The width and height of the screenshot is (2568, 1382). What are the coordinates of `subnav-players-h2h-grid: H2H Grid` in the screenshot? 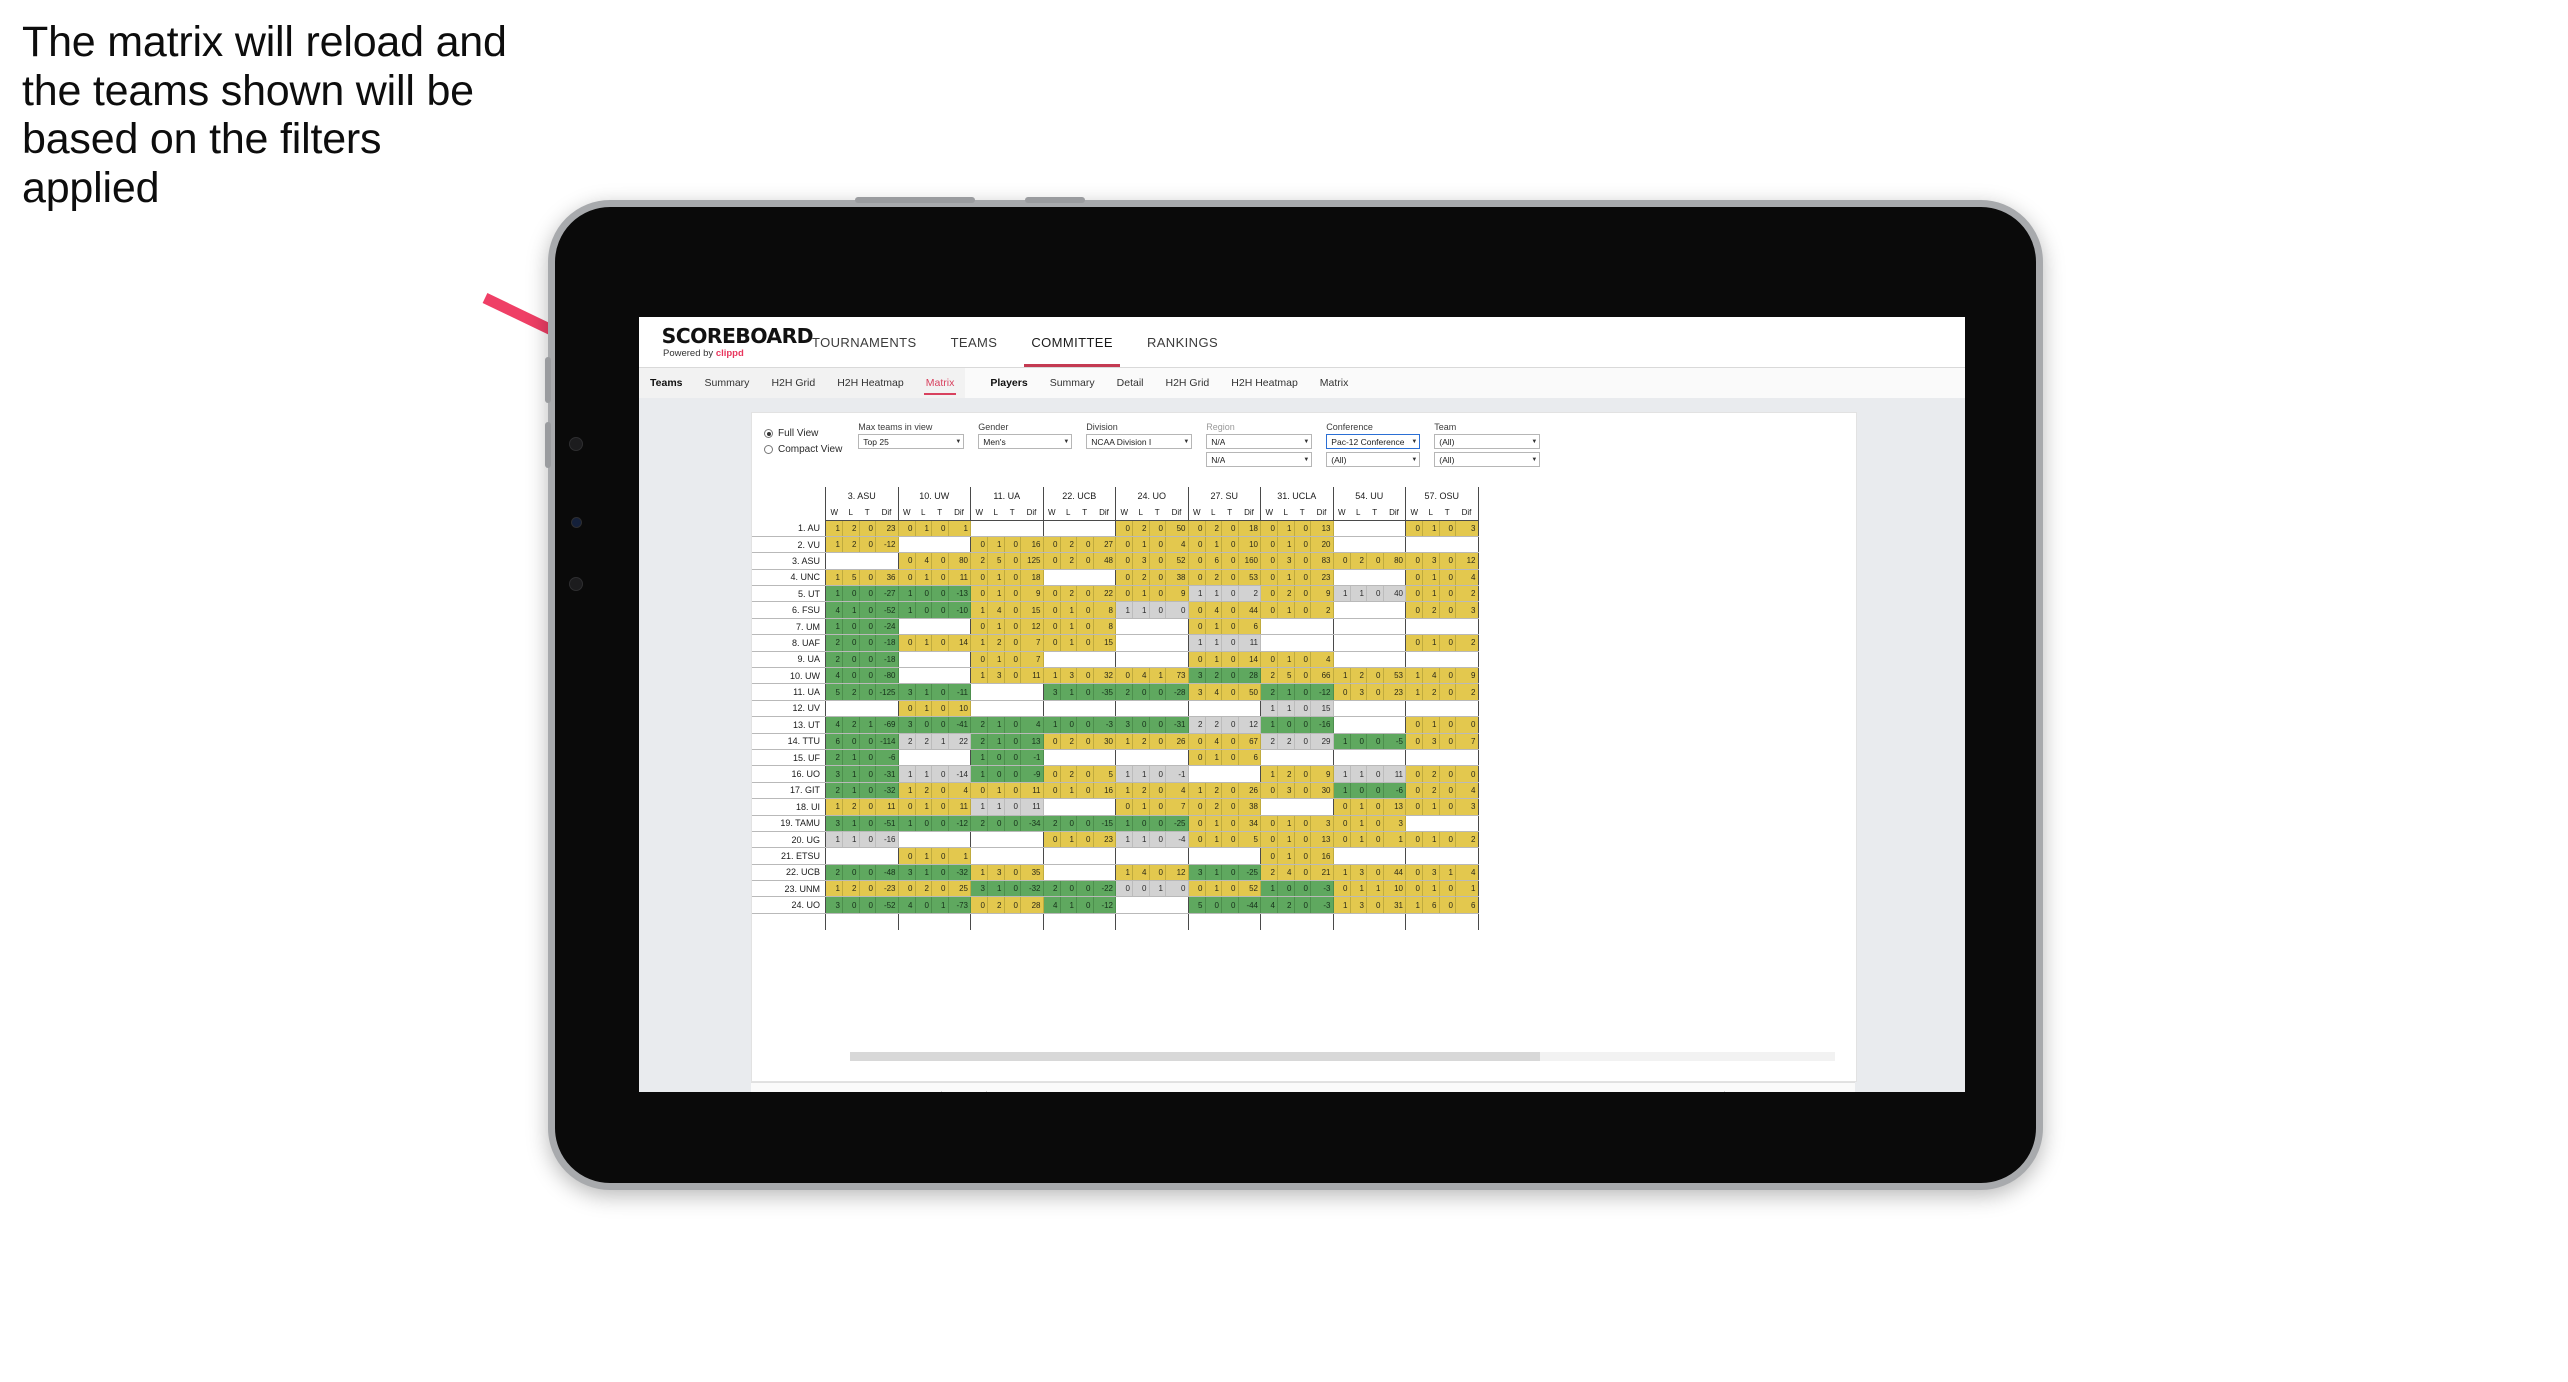 It's located at (1188, 383).